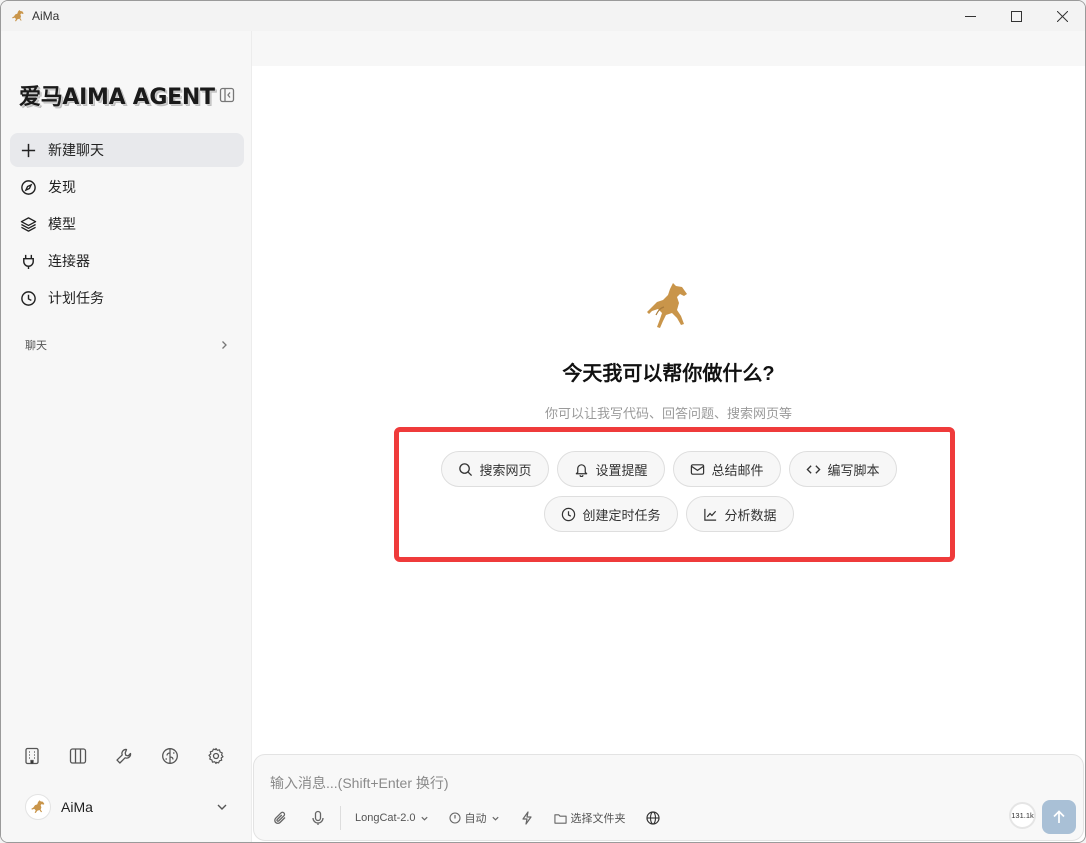  What do you see at coordinates (127, 150) in the screenshot?
I see `sidebar-item-new-chat: 新建聊天` at bounding box center [127, 150].